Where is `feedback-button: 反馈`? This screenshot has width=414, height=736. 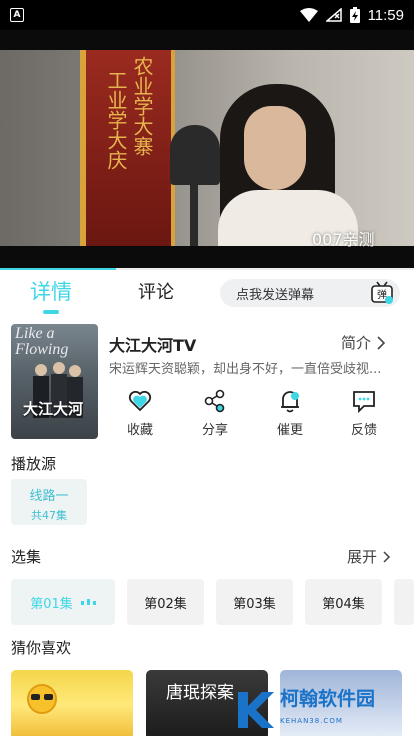
feedback-button: 反馈 is located at coordinates (364, 413).